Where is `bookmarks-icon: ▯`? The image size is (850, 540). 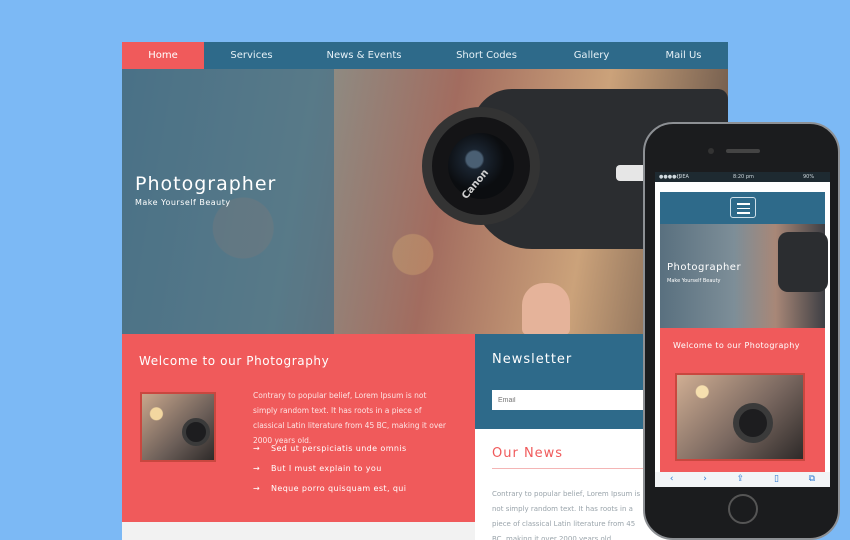 bookmarks-icon: ▯ is located at coordinates (776, 479).